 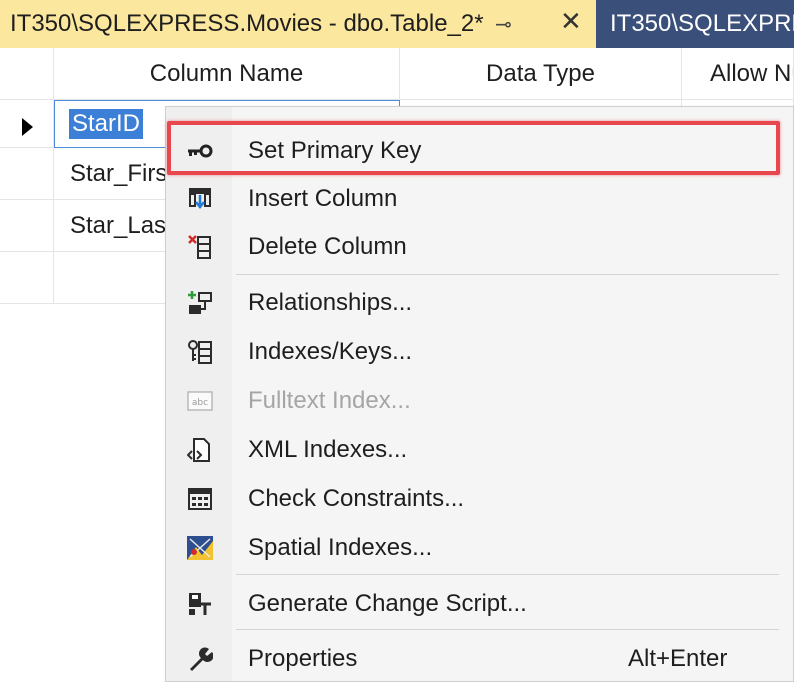 What do you see at coordinates (200, 199) in the screenshot?
I see `insert-column-icon` at bounding box center [200, 199].